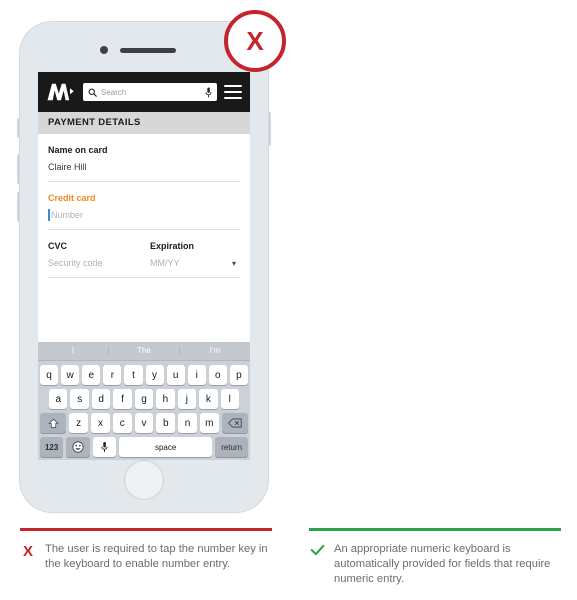 The image size is (577, 600). Describe the element at coordinates (165, 447) in the screenshot. I see `space-key: space` at that location.